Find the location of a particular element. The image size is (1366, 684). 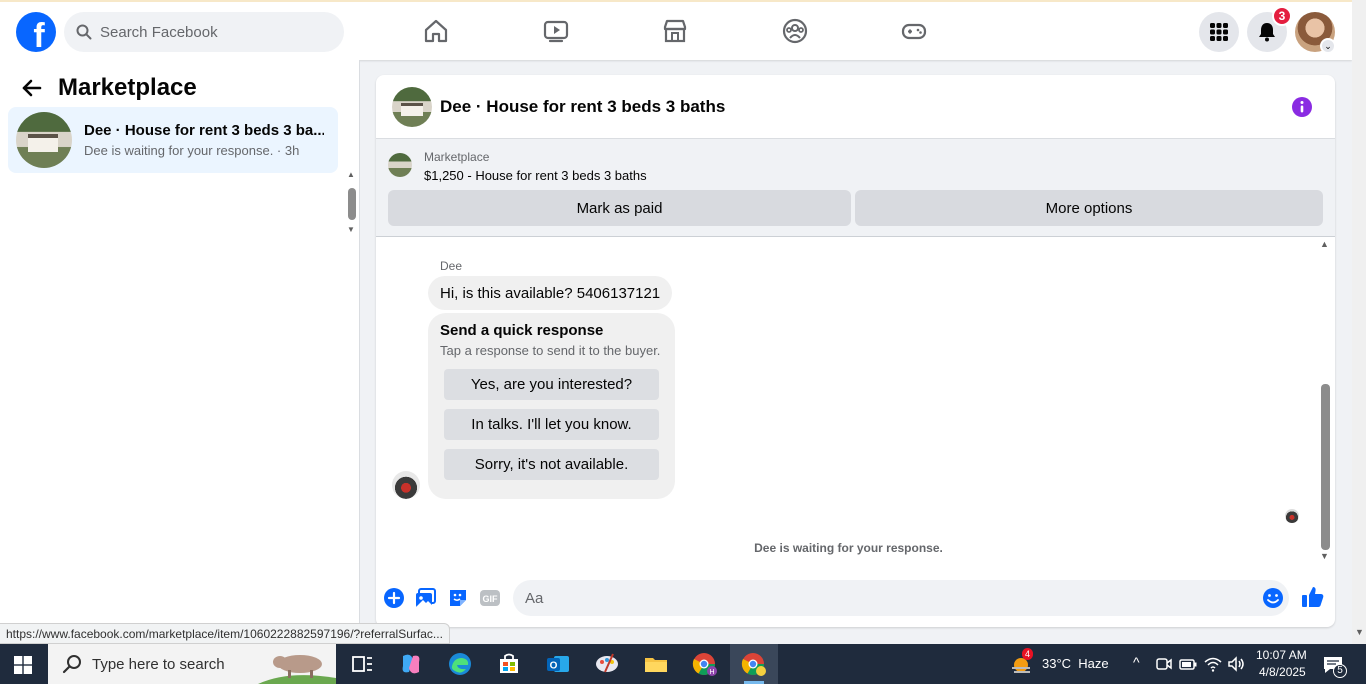

info-icon is located at coordinates (1302, 107).